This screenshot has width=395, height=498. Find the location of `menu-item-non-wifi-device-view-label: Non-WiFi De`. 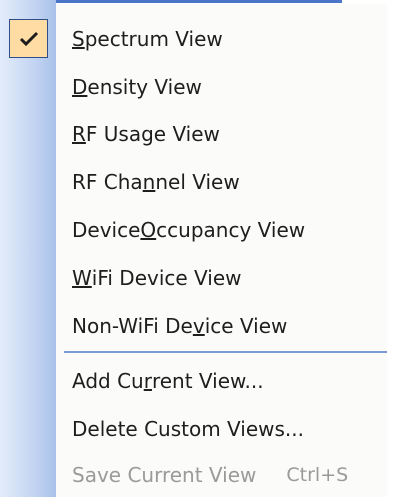

menu-item-non-wifi-device-view-label: Non-WiFi De is located at coordinates (132, 326).